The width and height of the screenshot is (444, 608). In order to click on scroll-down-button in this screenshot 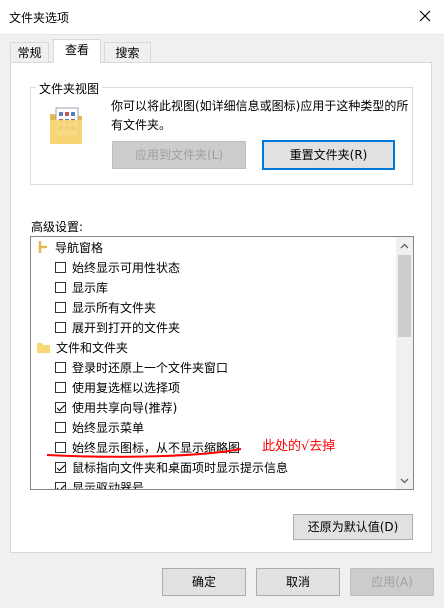, I will do `click(404, 480)`.